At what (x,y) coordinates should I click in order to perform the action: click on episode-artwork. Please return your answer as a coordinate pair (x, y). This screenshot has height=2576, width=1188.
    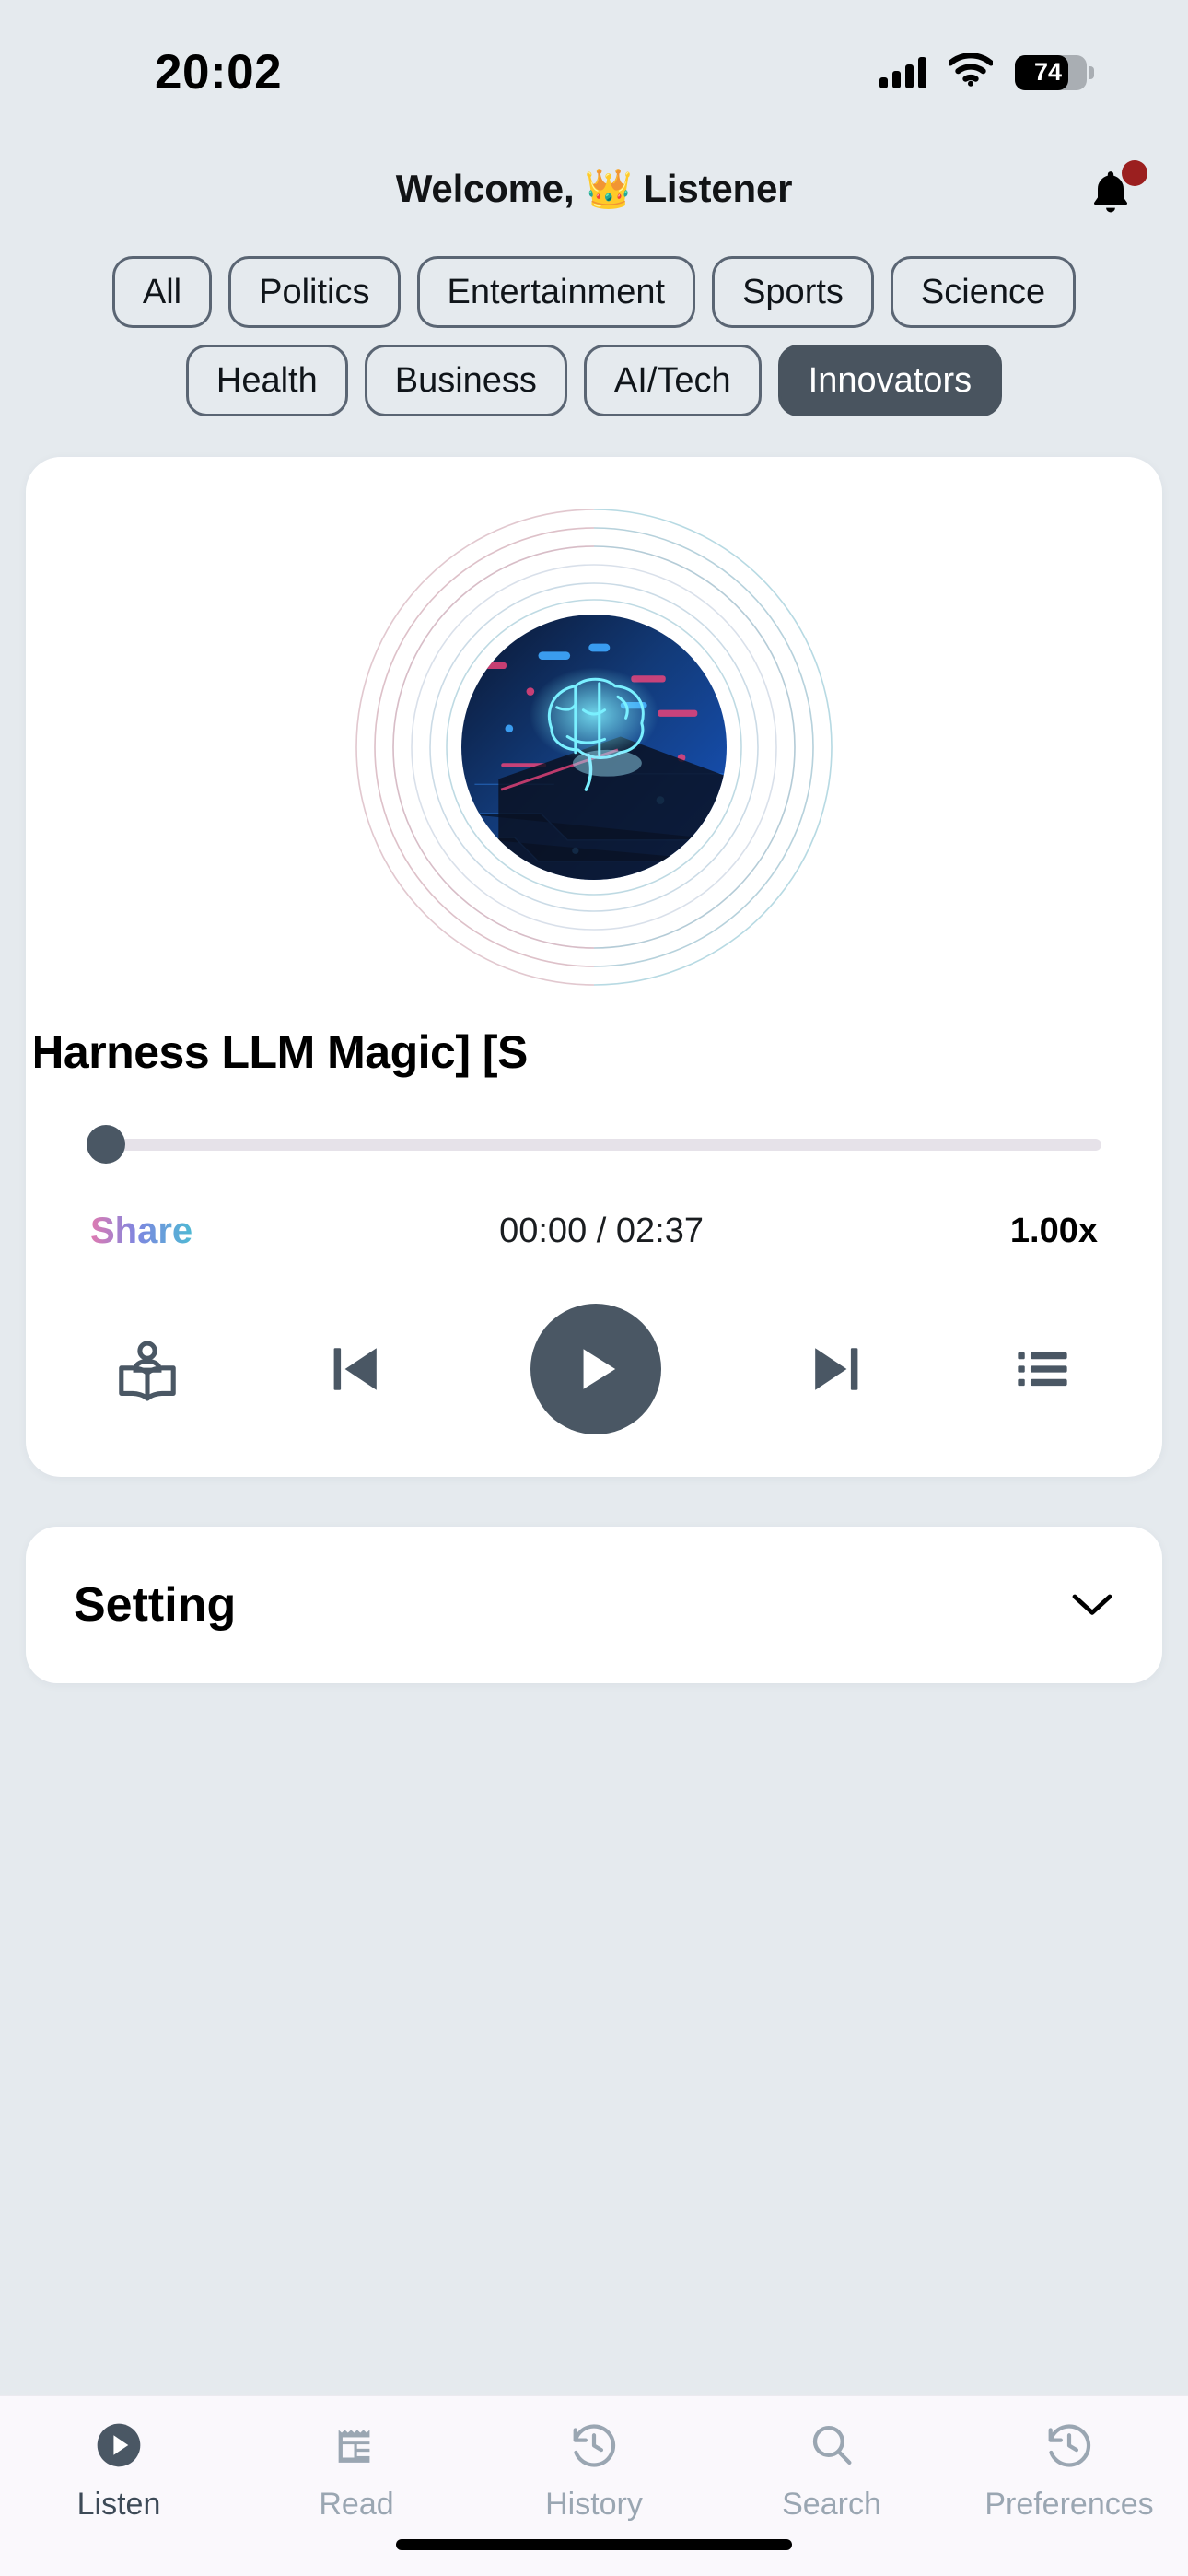
    Looking at the image, I should click on (594, 747).